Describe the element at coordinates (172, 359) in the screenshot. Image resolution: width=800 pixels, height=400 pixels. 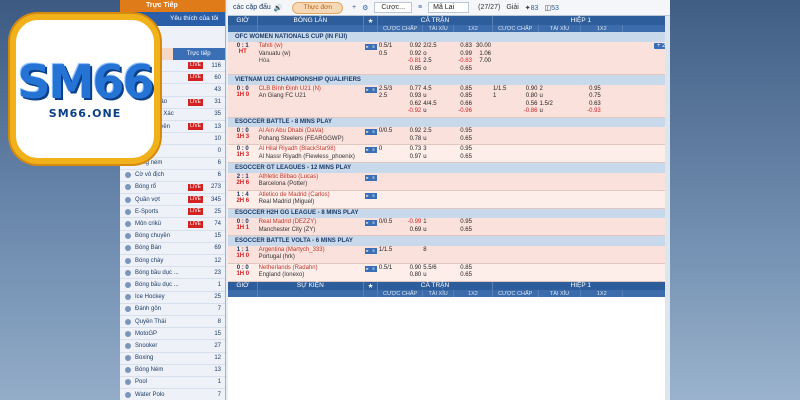
I see `sidebar-item: Boxing 12` at that location.